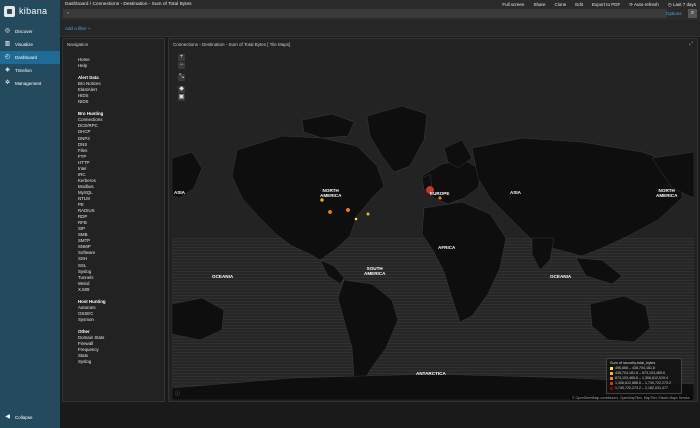 Image resolution: width=700 pixels, height=428 pixels. I want to click on compass-icon: ◎, so click(7, 31).